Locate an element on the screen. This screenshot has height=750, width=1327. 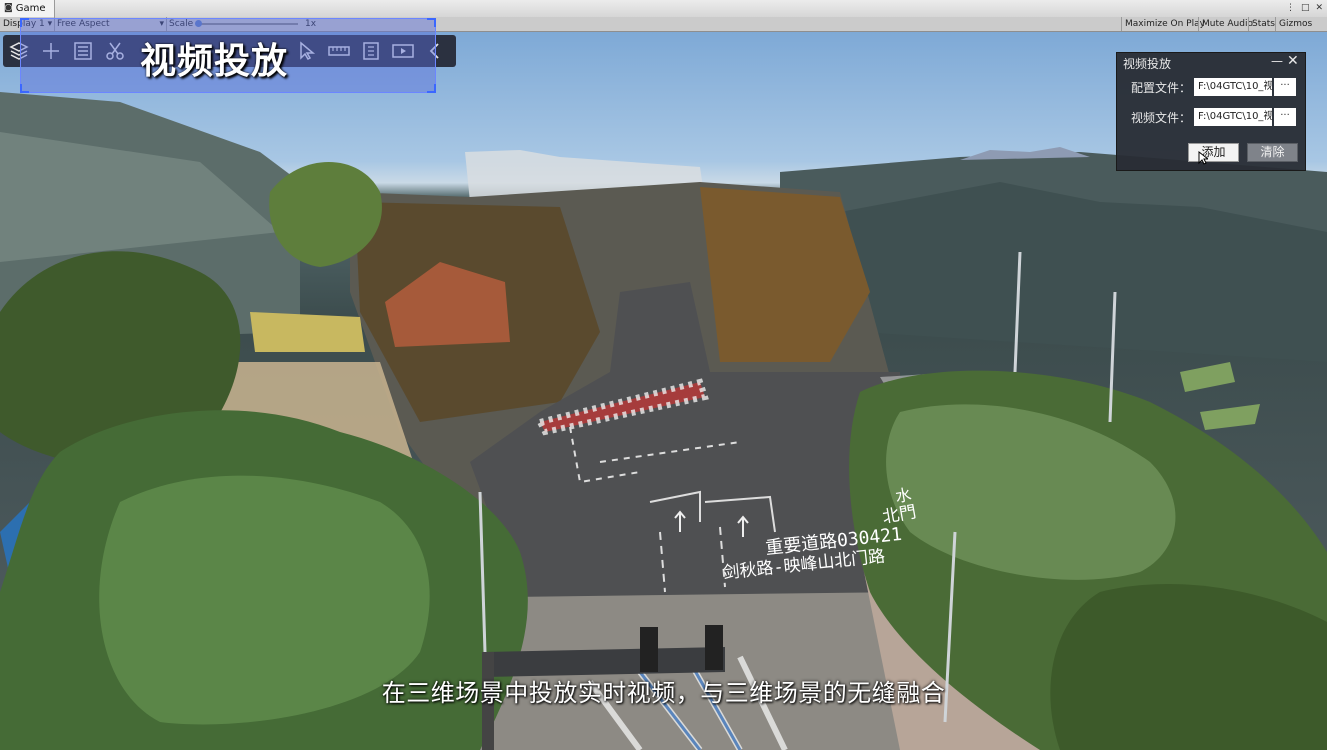
flower-terrace is located at coordinates (307, 332).